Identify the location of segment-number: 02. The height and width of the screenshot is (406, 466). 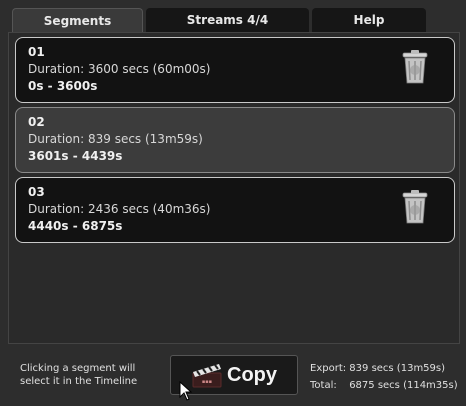
(36, 122).